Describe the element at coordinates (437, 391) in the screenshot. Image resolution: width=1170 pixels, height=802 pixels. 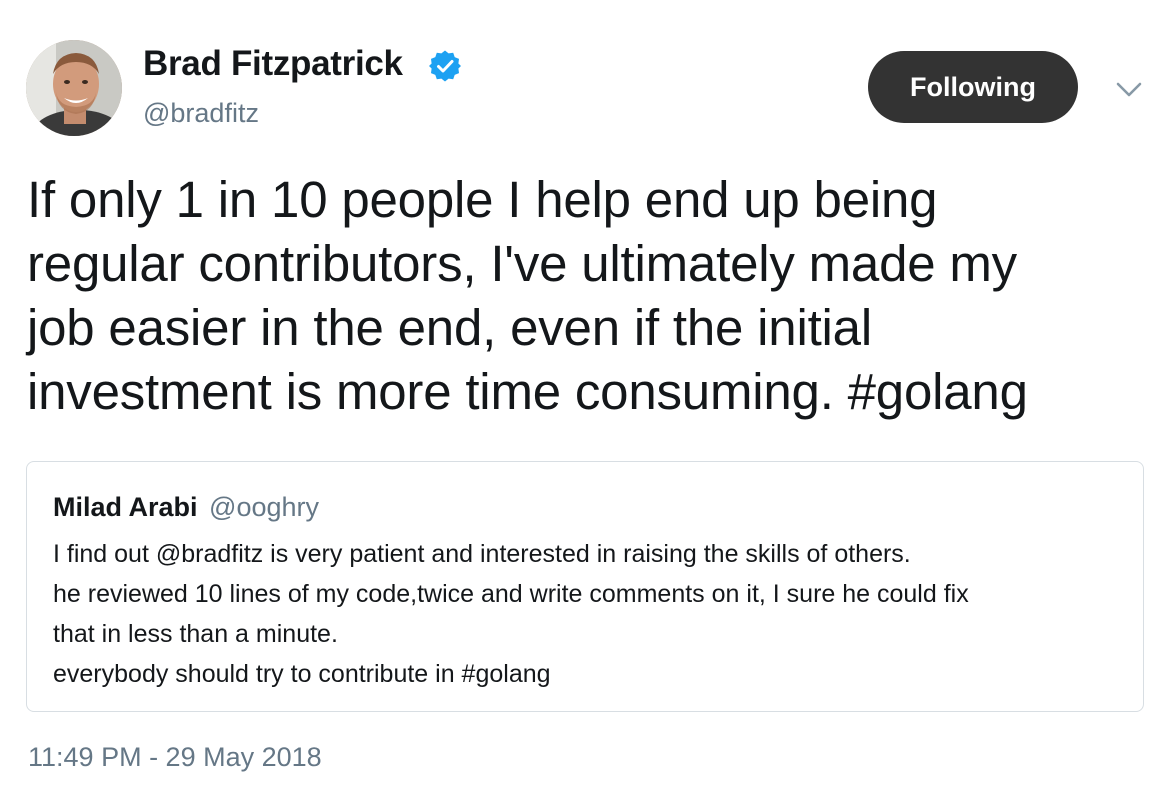
I see `tweet-text-segment: investment is more time consuming.` at that location.